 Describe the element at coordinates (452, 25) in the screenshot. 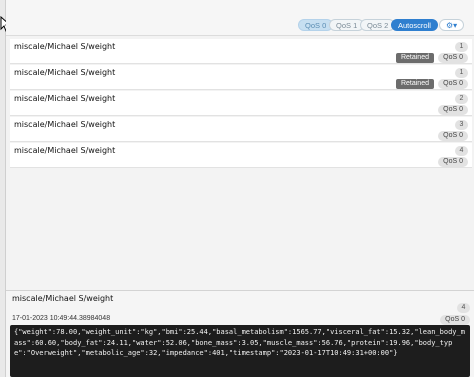

I see `gear-icon: ⚙▾` at that location.